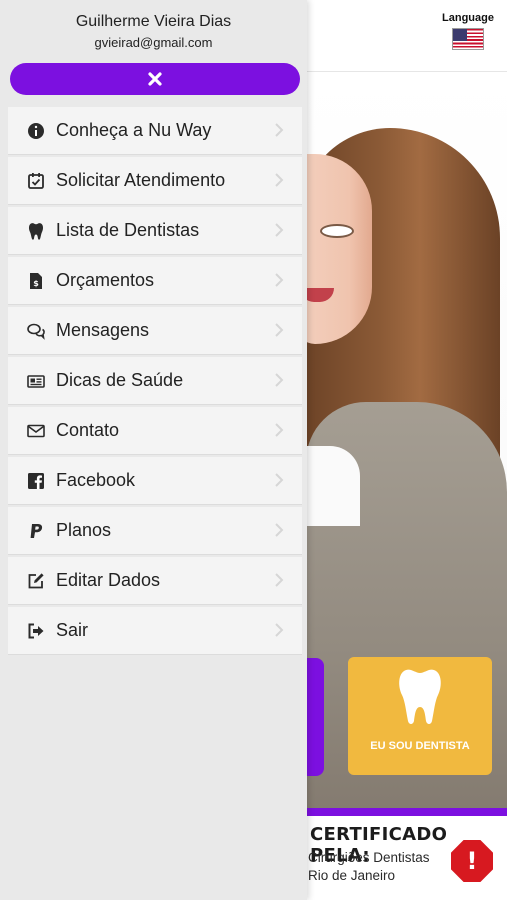  I want to click on dentist-button: EU SOU DENTISTA, so click(420, 716).